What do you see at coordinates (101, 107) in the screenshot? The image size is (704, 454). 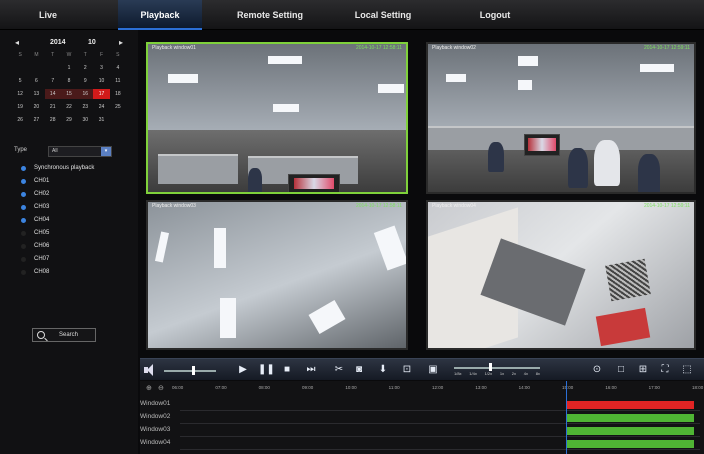 I see `calendar-day: 24` at bounding box center [101, 107].